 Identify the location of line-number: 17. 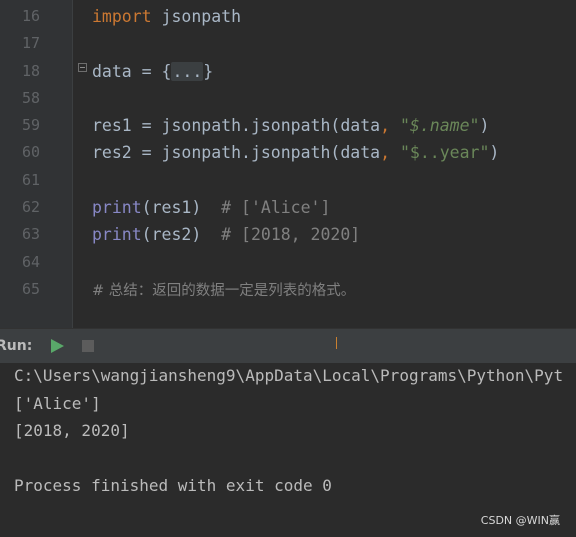
(30, 43).